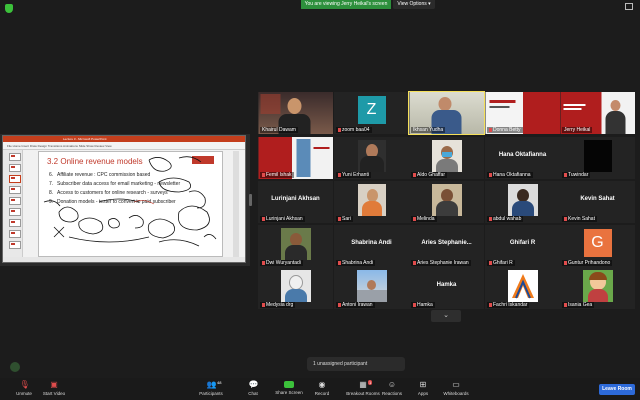 The width and height of the screenshot is (640, 400). Describe the element at coordinates (423, 384) in the screenshot. I see `apps-icon: ⊞` at that location.